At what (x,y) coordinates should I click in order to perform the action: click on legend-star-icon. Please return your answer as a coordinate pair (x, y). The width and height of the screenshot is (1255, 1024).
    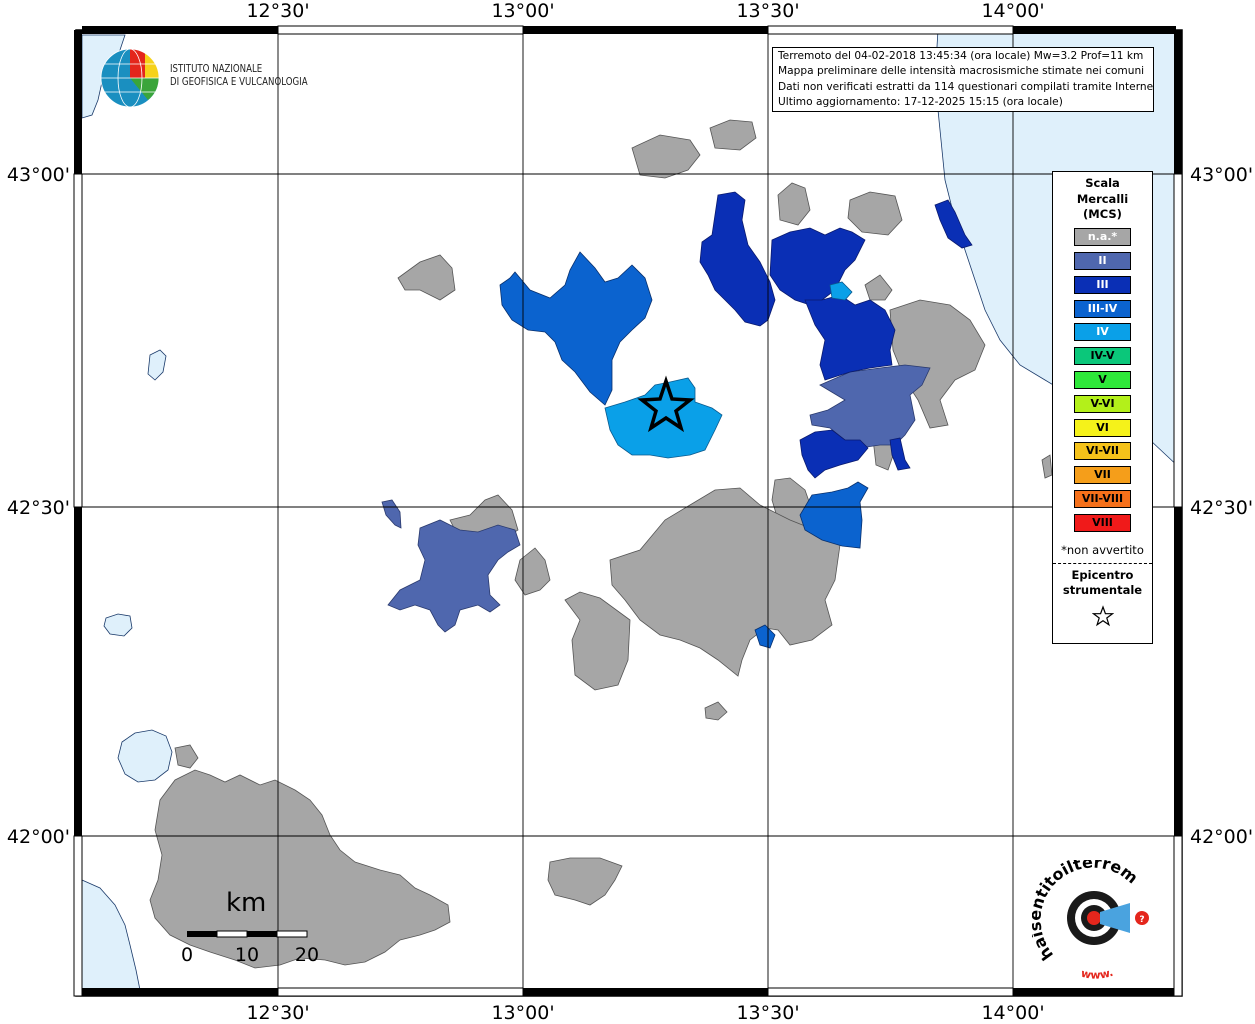
    Looking at the image, I should click on (1102, 618).